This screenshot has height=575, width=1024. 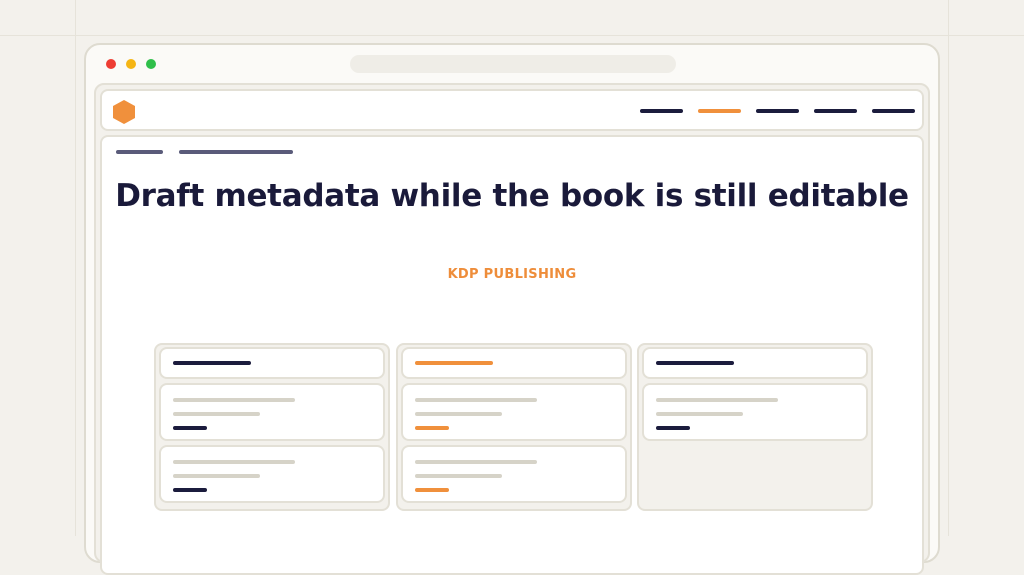 What do you see at coordinates (131, 64) in the screenshot?
I see `minimize-window-button` at bounding box center [131, 64].